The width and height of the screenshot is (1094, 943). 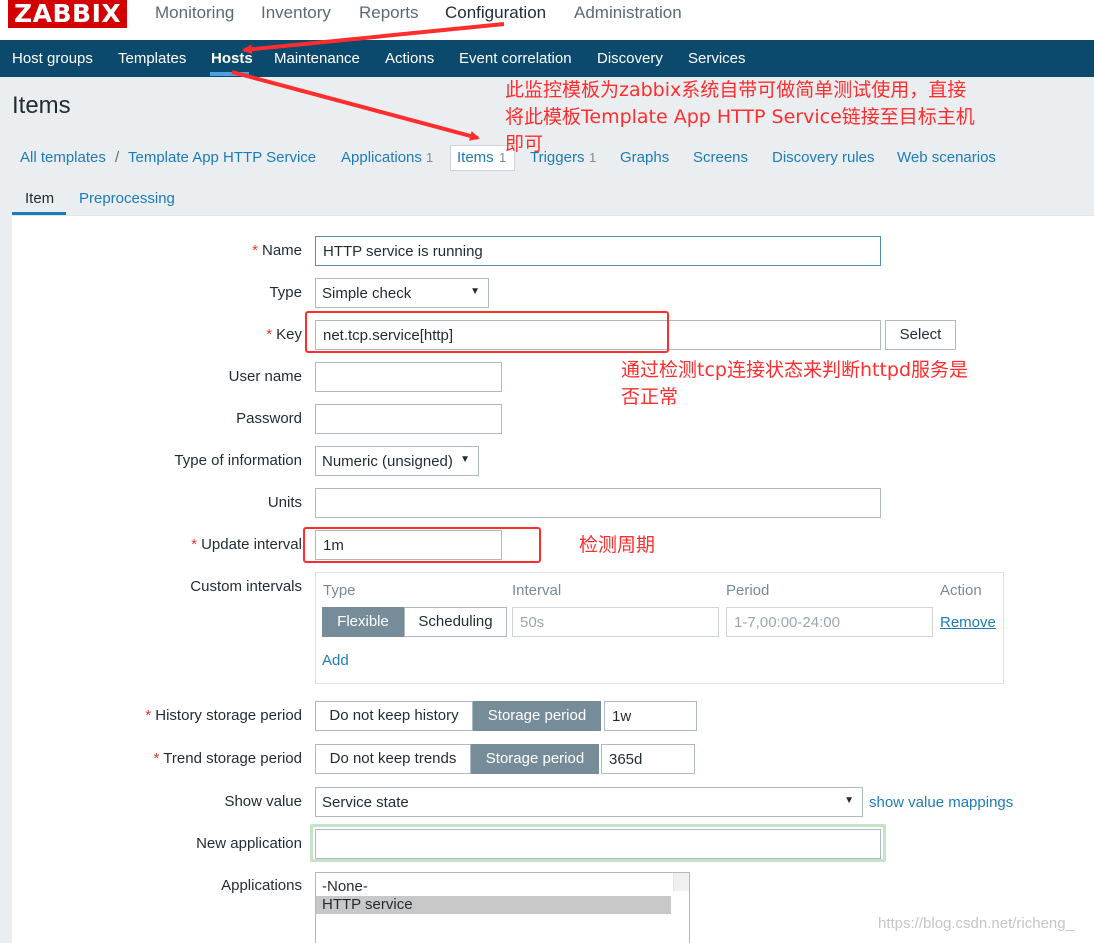 What do you see at coordinates (502, 887) in the screenshot?
I see `application-option-none: -None-` at bounding box center [502, 887].